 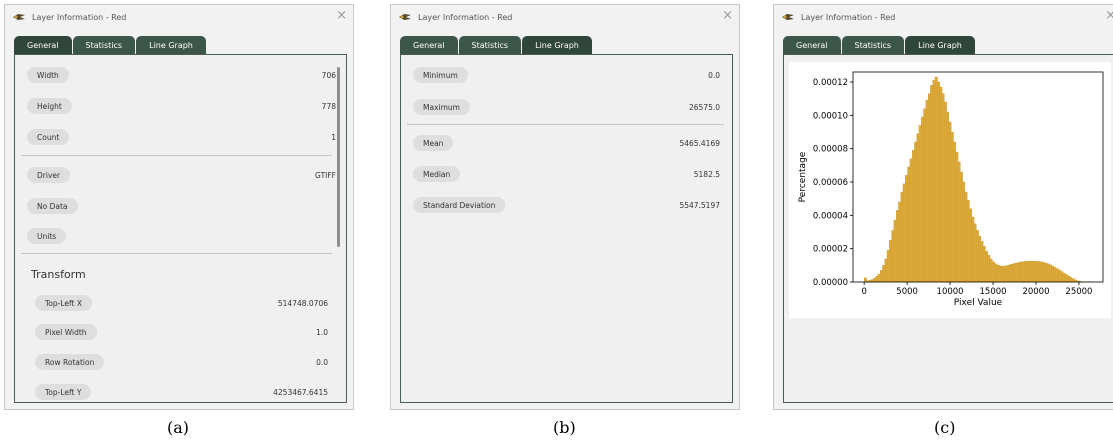 I want to click on row-mean: Mean 5465.4169, so click(x=566, y=144).